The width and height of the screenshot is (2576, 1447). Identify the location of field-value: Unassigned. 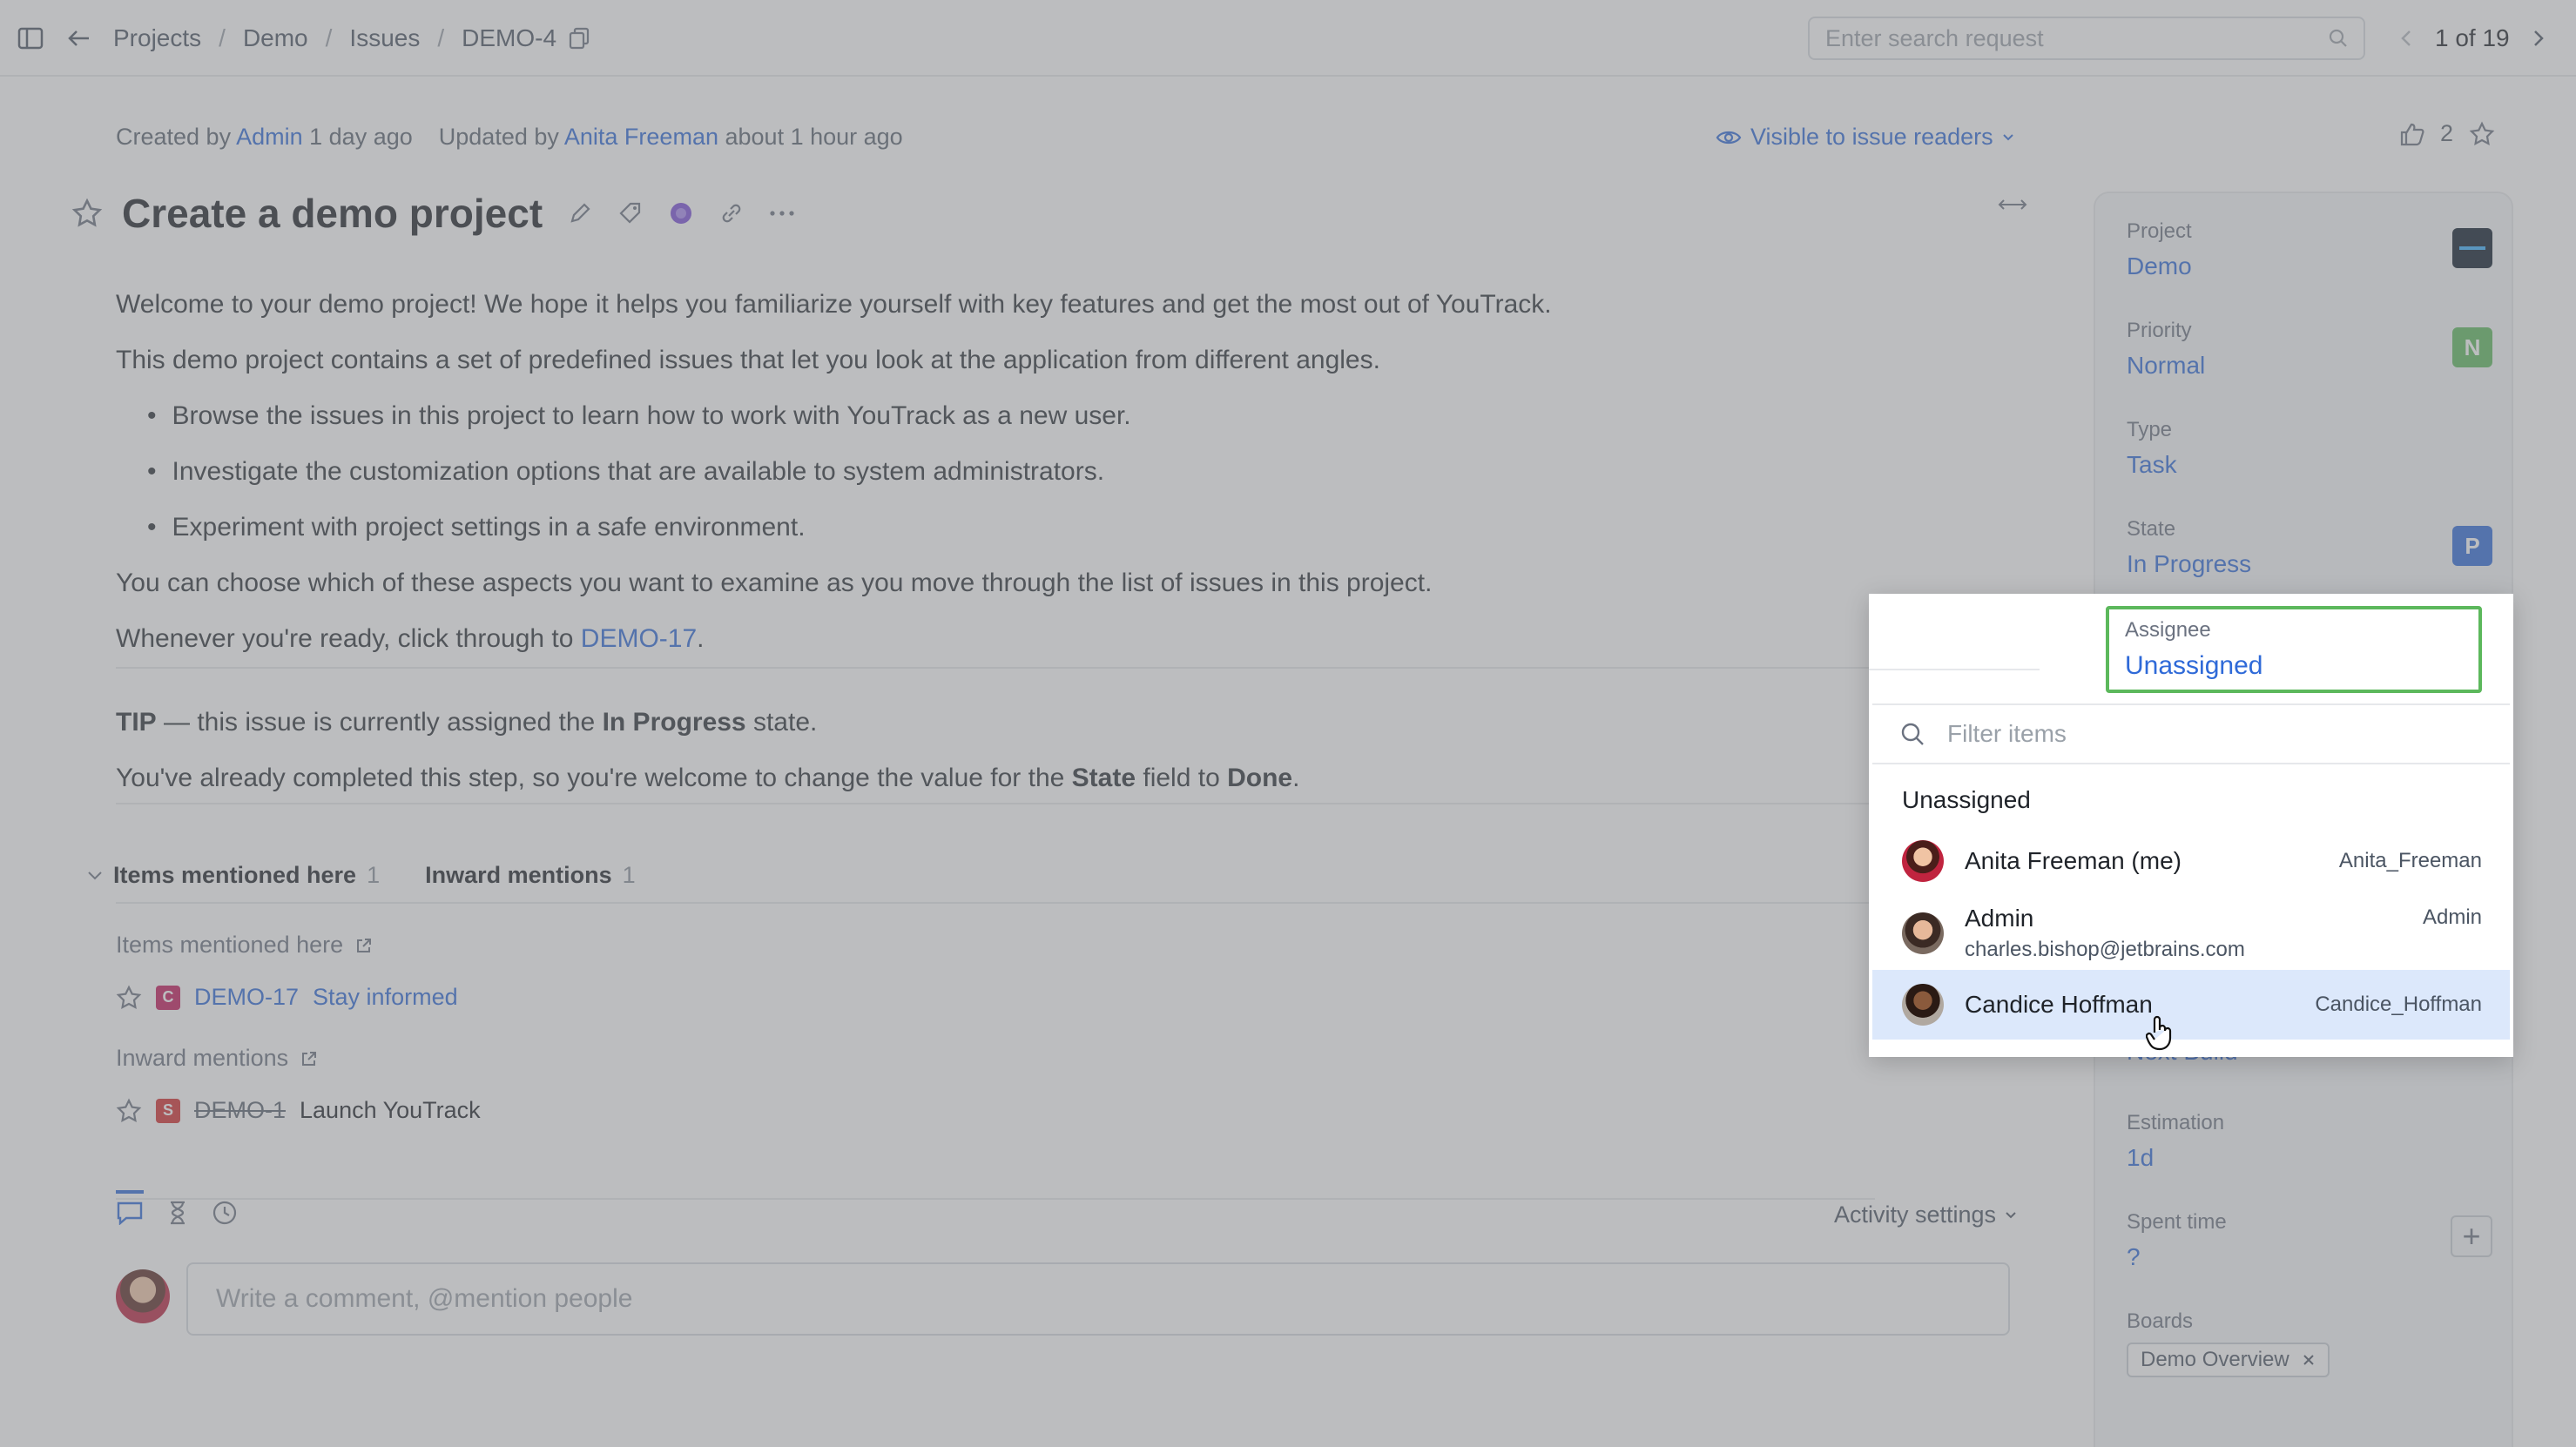
(2294, 666).